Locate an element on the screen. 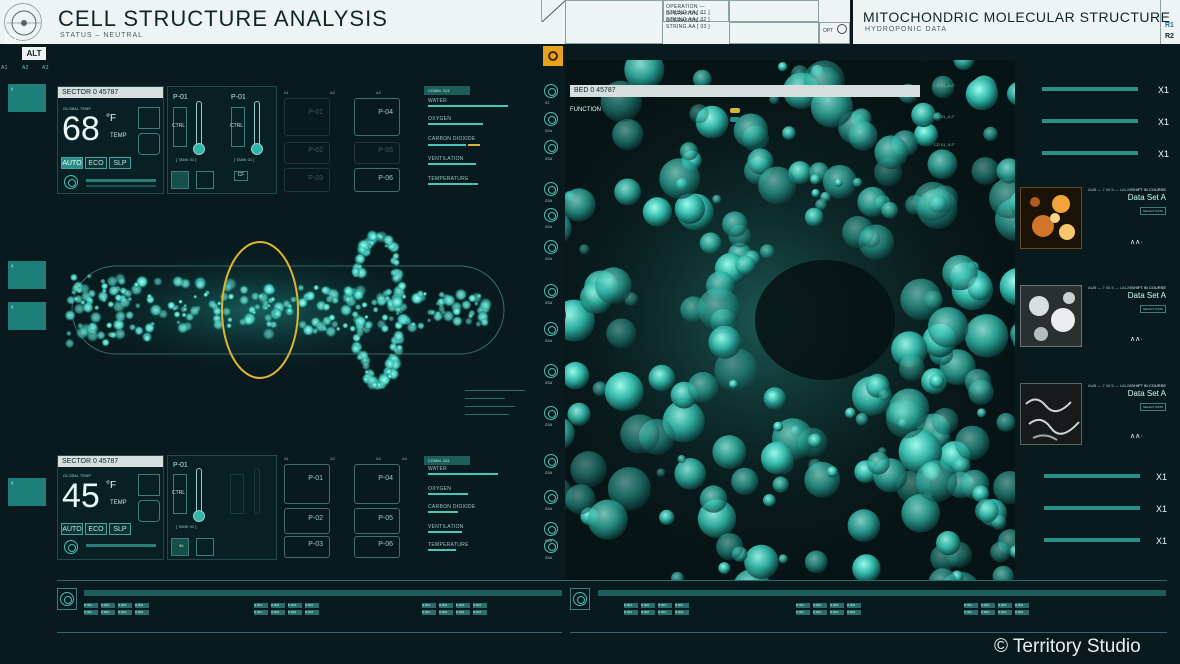 This screenshot has width=1180, height=664. cell-b-p05: P-05 is located at coordinates (377, 521).